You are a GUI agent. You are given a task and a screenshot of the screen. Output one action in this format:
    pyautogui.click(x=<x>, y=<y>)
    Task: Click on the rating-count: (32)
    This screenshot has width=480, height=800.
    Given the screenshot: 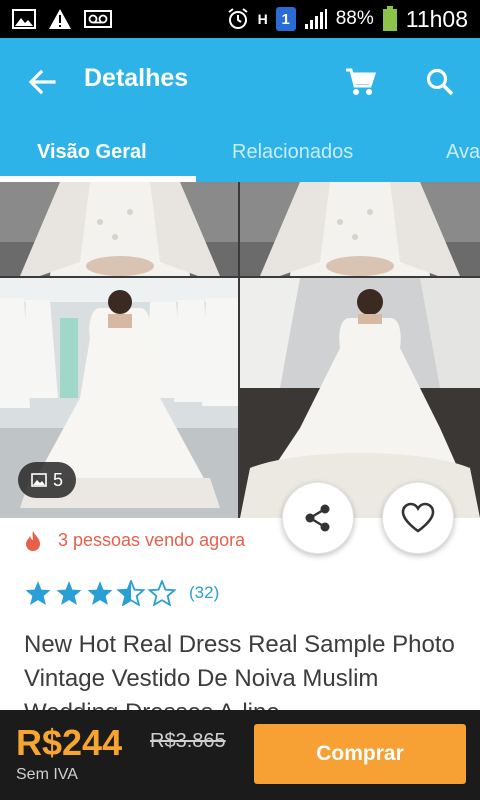 What is the action you would take?
    pyautogui.click(x=204, y=593)
    